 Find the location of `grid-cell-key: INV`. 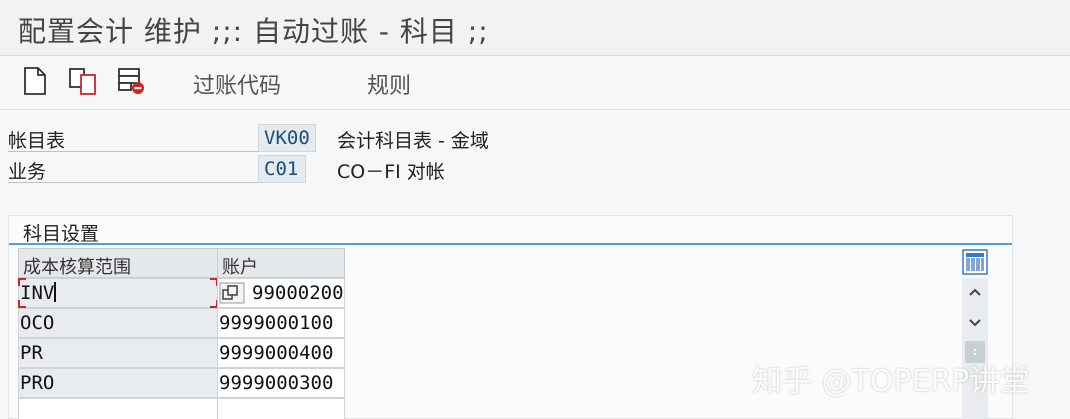

grid-cell-key: INV is located at coordinates (118, 293).